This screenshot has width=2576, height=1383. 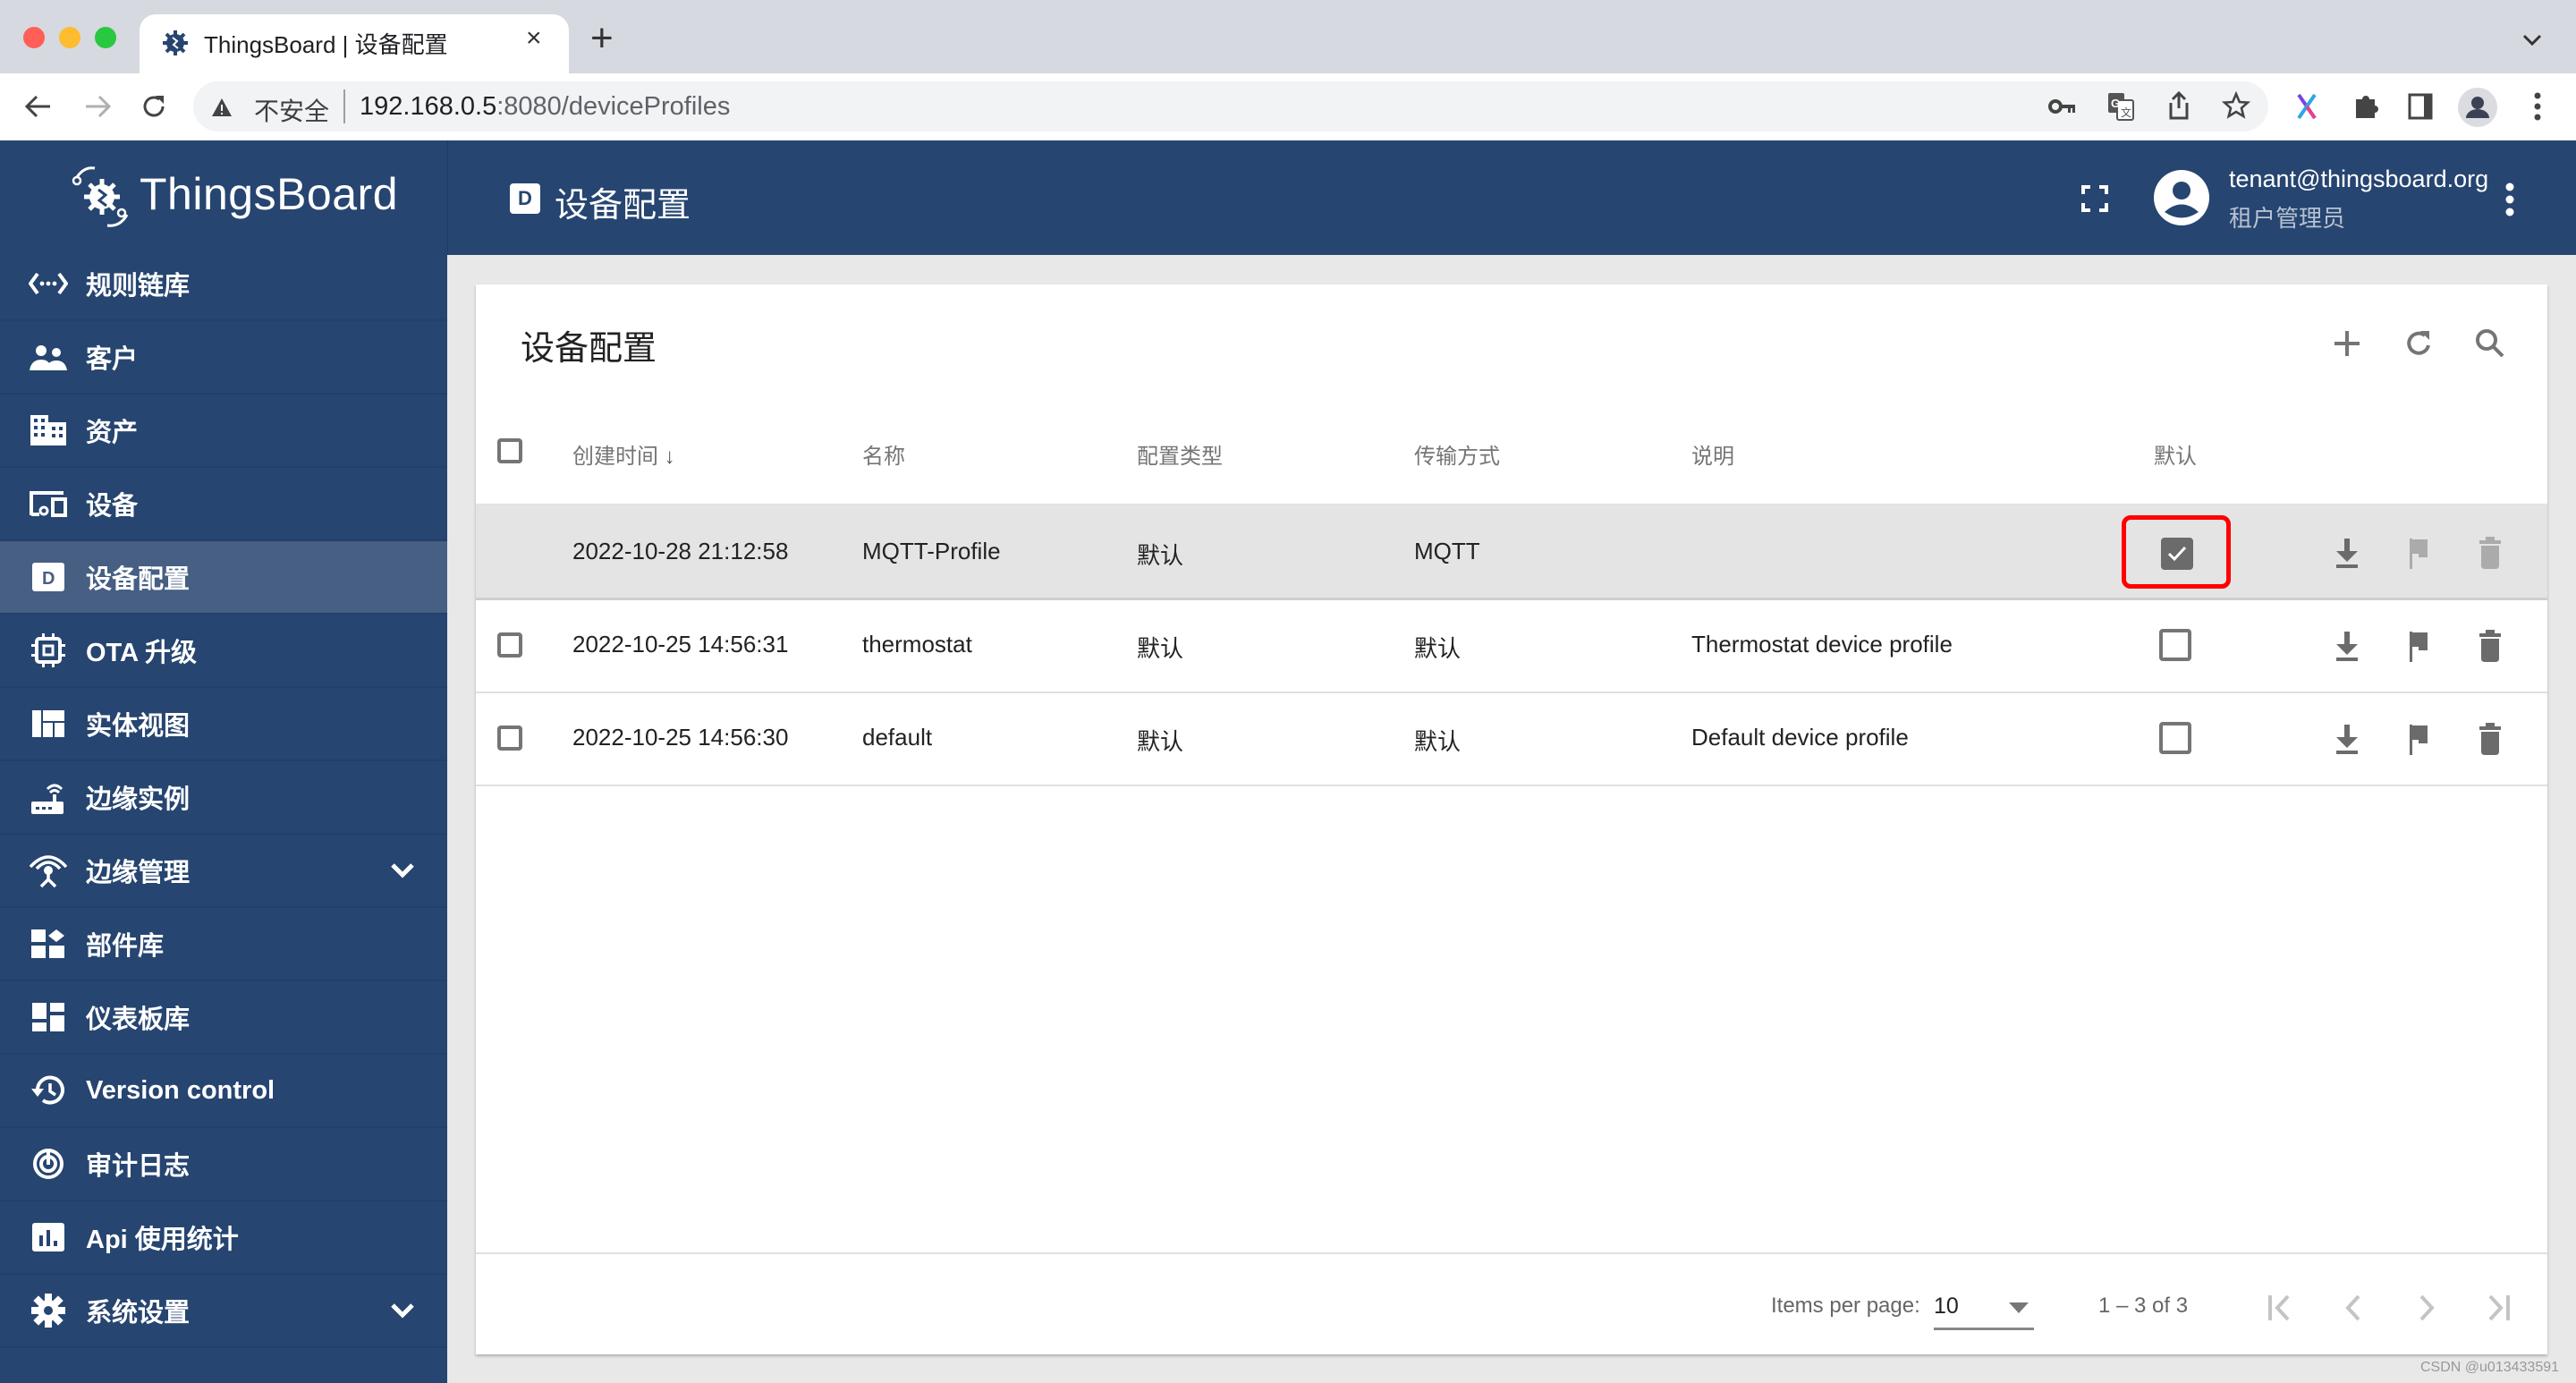 What do you see at coordinates (1511, 1253) in the screenshot?
I see `paginator-divider` at bounding box center [1511, 1253].